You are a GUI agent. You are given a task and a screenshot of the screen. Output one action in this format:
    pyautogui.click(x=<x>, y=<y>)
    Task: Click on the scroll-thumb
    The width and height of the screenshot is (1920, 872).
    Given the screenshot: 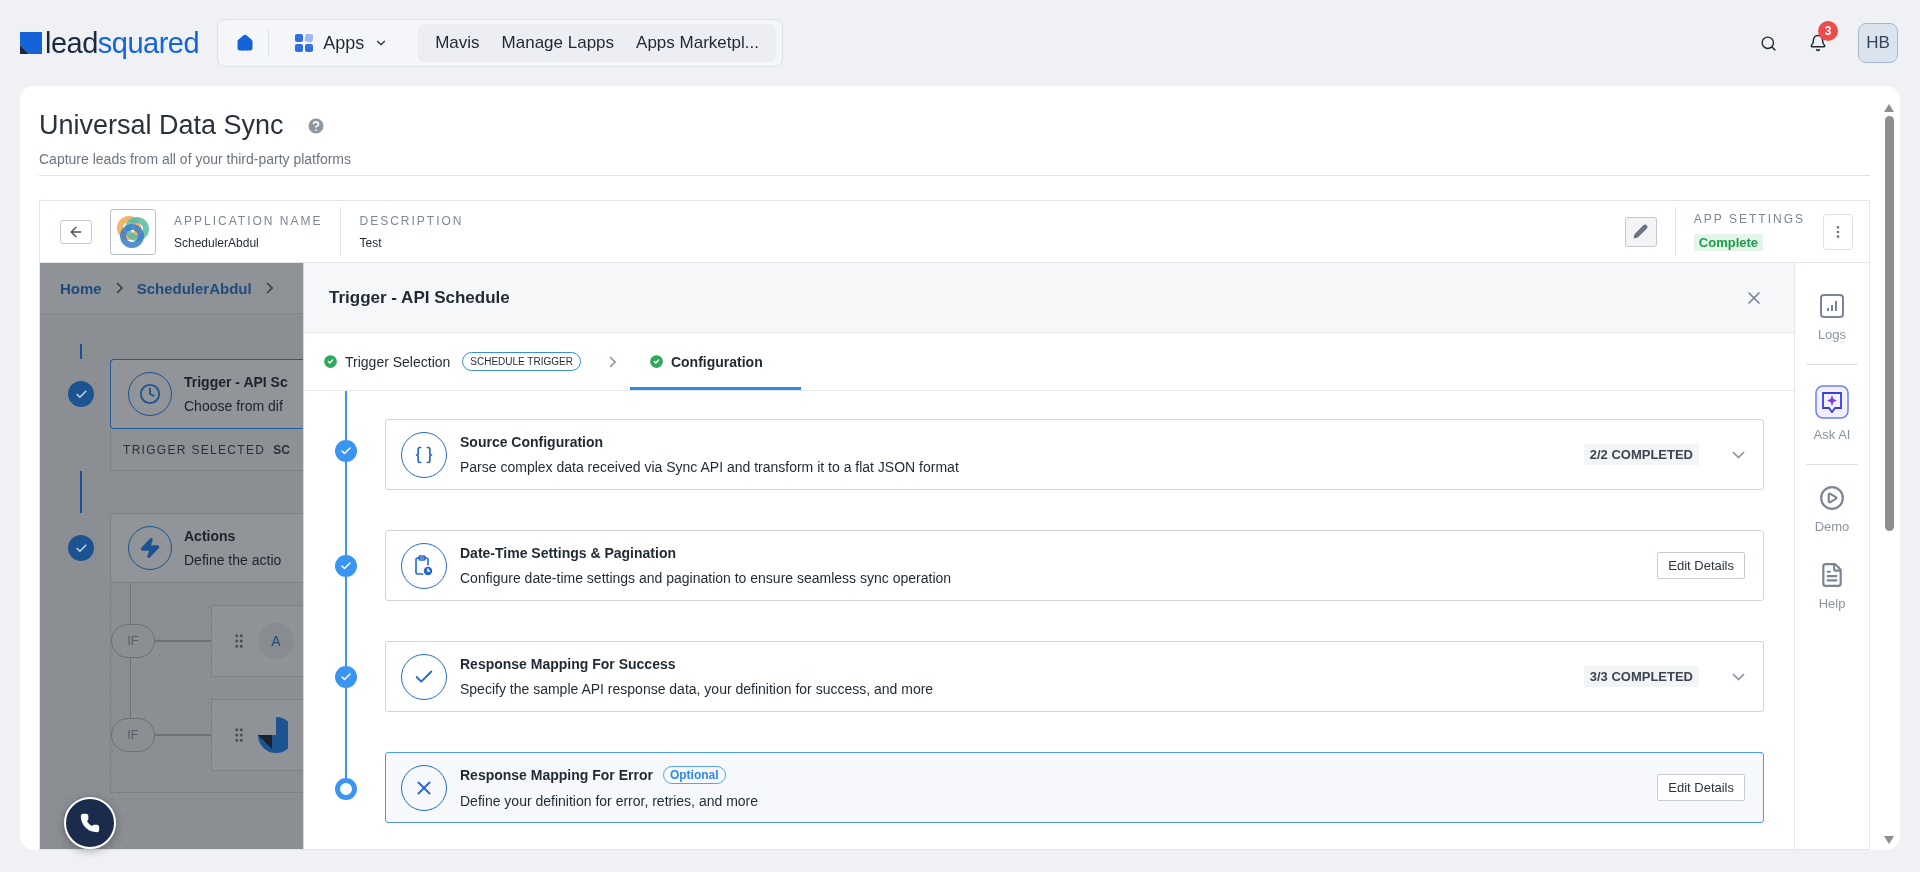 What is the action you would take?
    pyautogui.click(x=1889, y=323)
    